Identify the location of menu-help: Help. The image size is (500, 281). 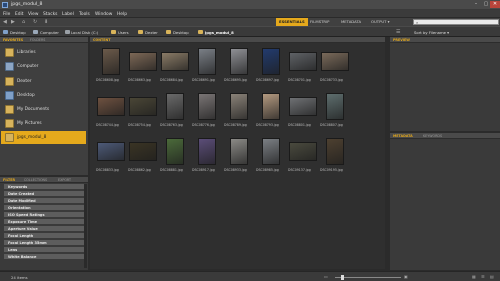
(122, 14).